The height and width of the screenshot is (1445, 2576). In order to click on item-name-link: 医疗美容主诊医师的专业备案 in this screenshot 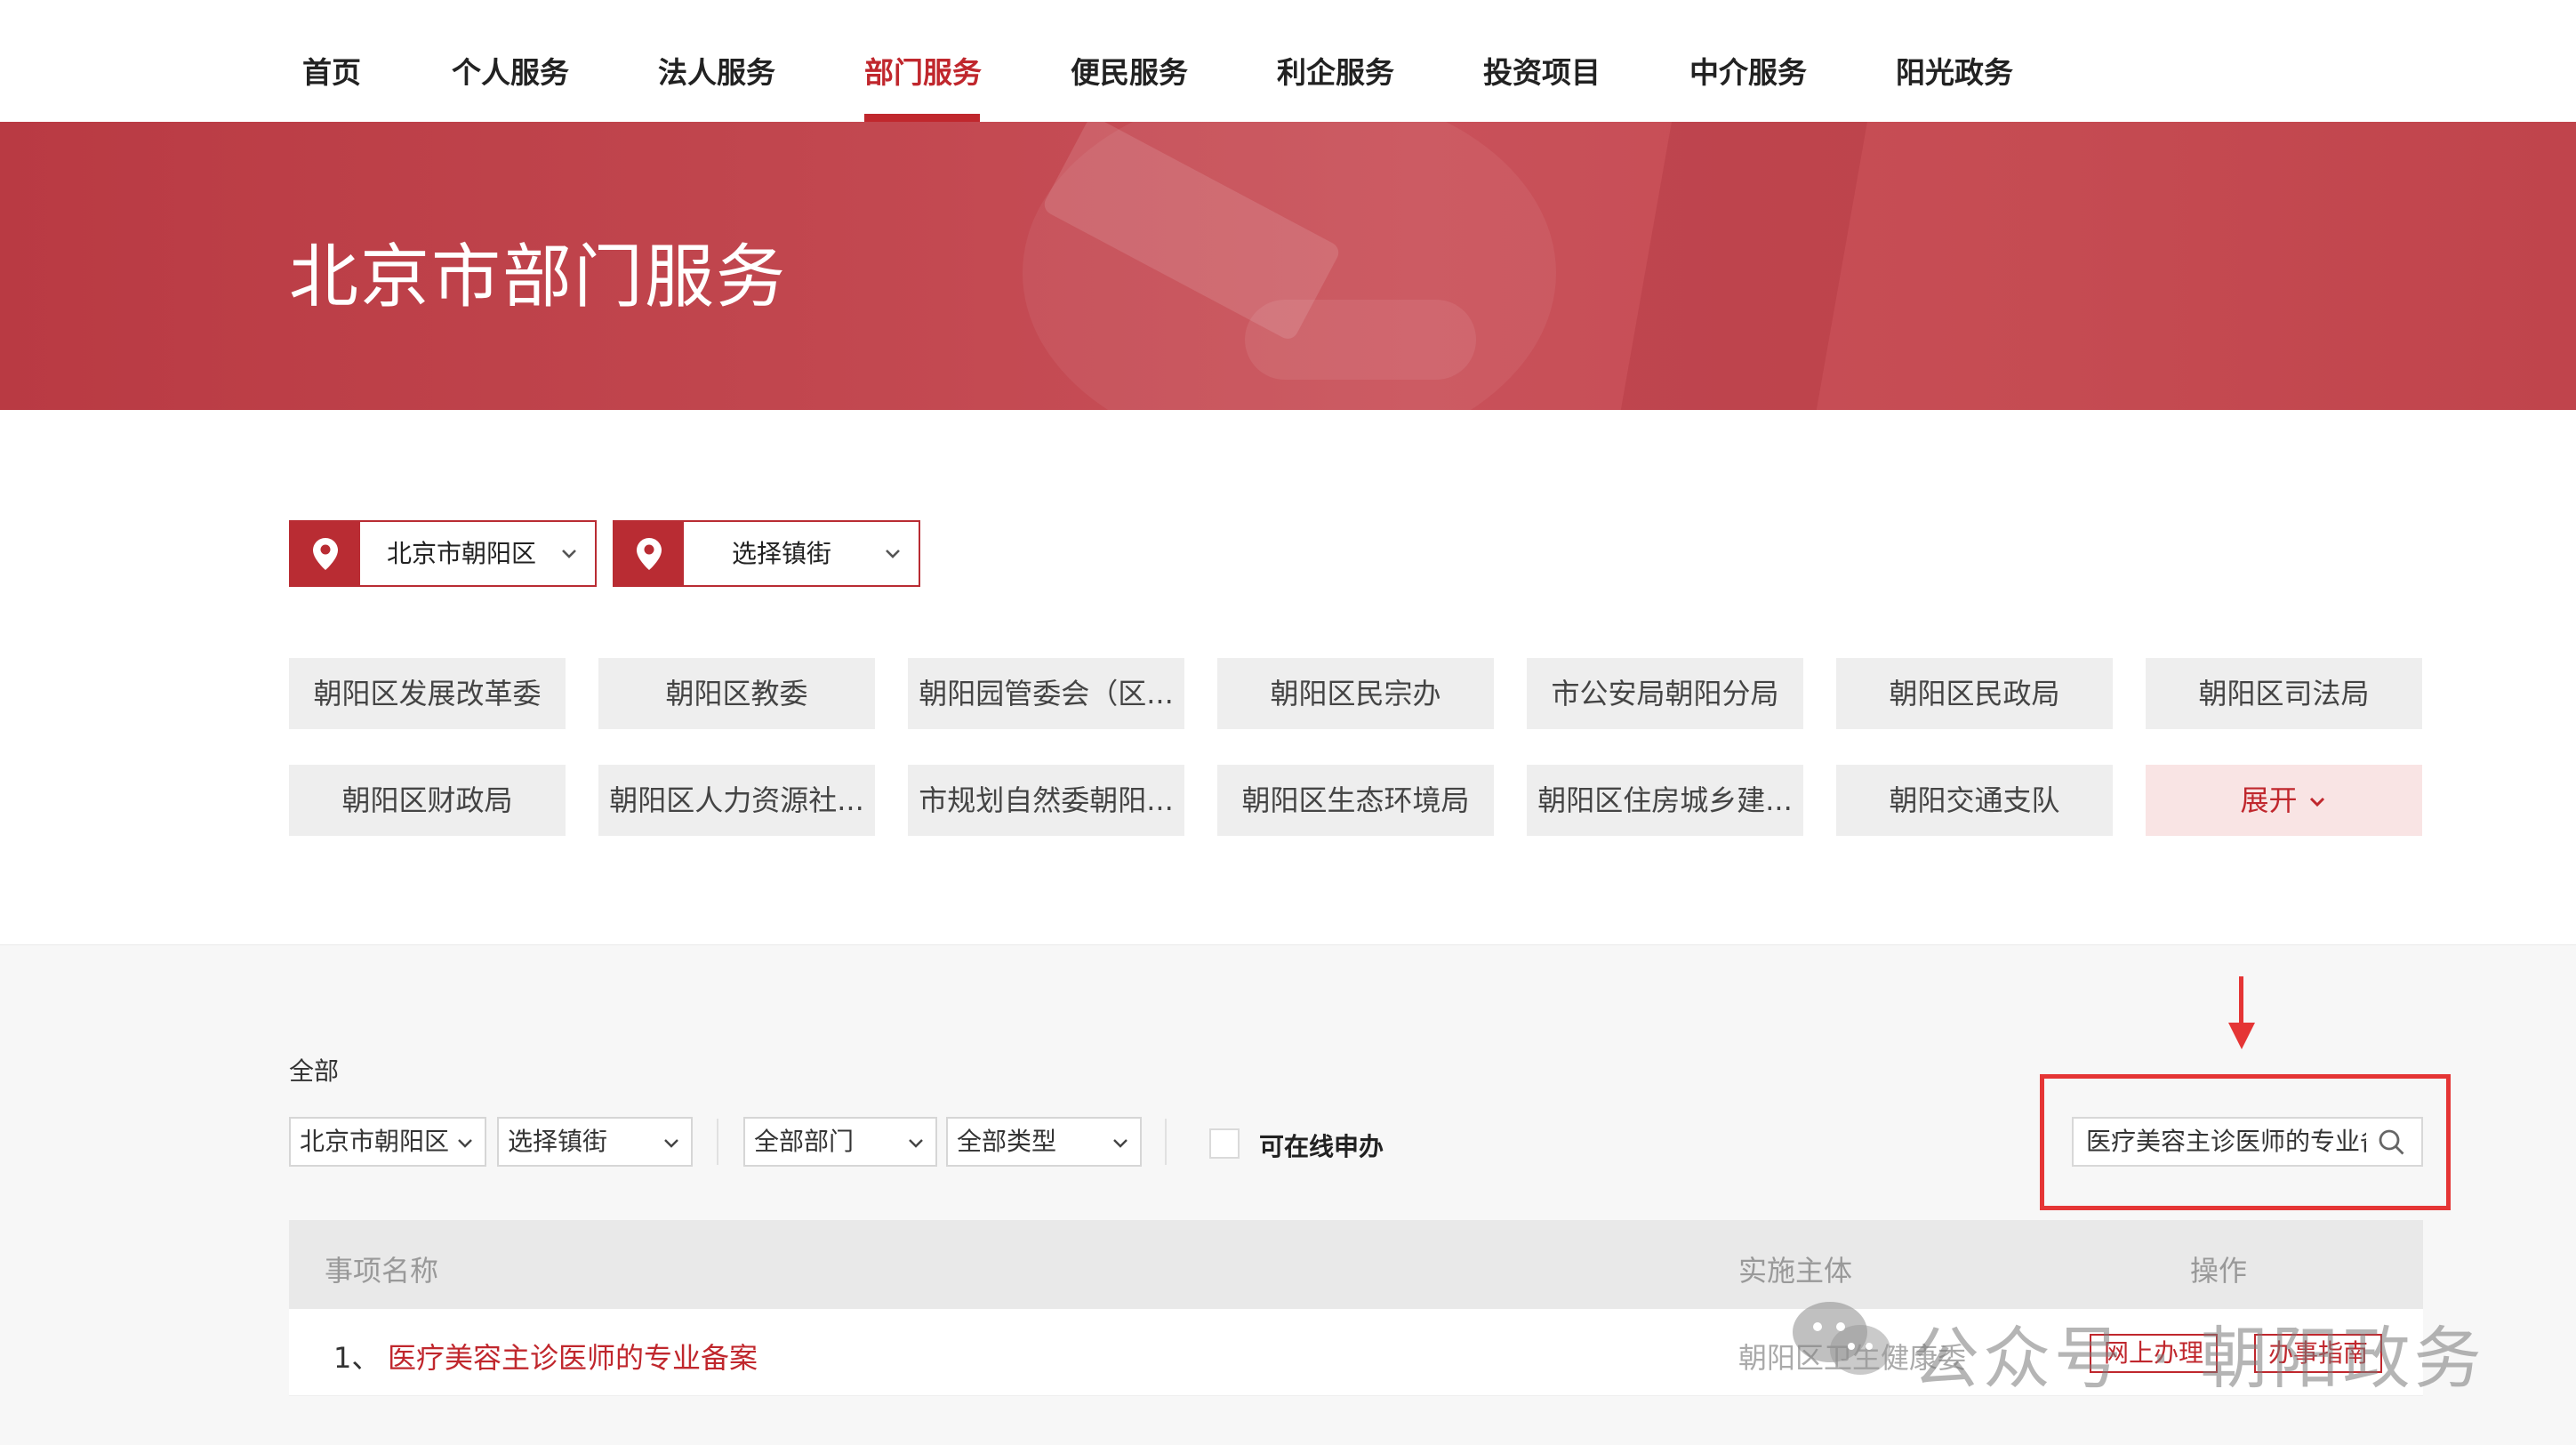, I will do `click(573, 1356)`.